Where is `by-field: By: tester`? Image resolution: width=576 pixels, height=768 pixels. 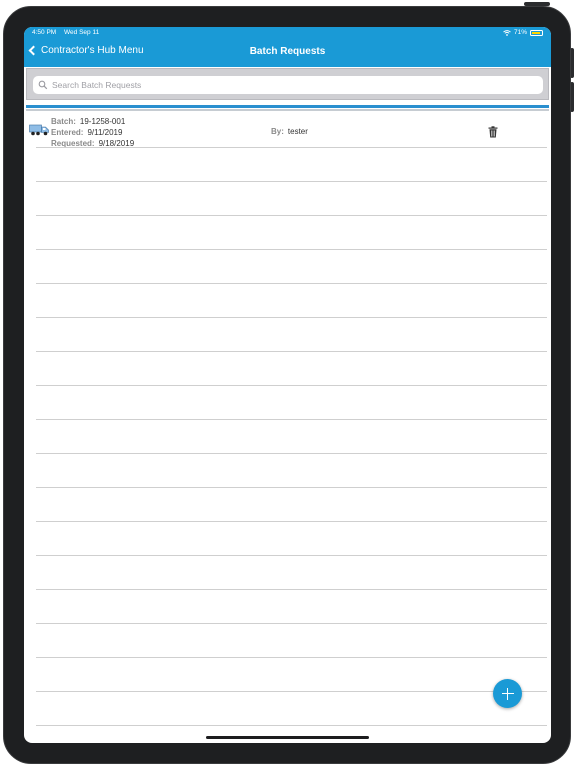 by-field: By: tester is located at coordinates (289, 131).